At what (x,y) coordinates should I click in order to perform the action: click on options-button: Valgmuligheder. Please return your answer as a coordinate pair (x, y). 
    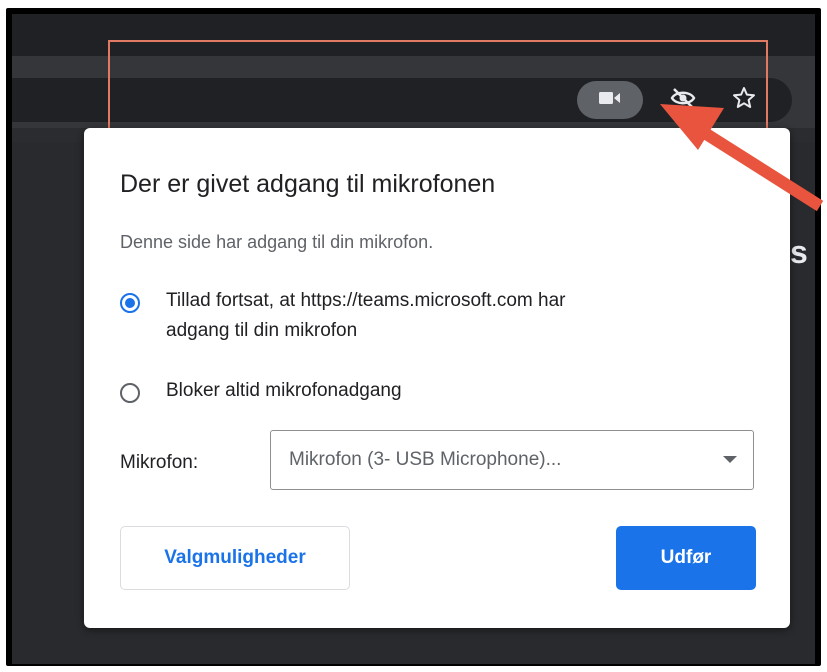
    Looking at the image, I should click on (235, 558).